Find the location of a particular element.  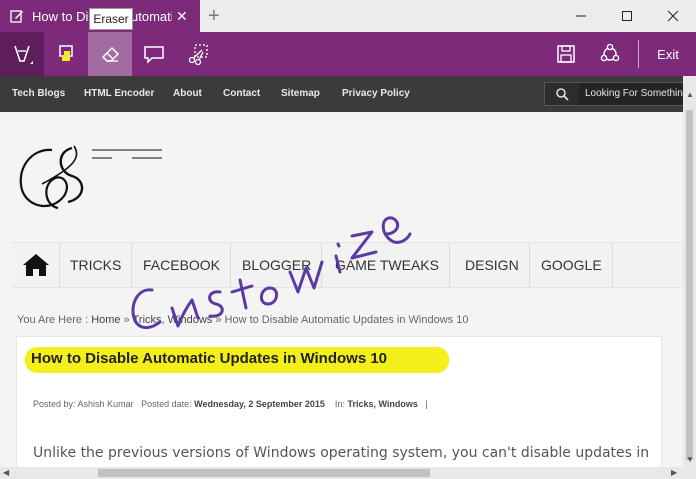

menu-item-google: GOOGLE is located at coordinates (572, 265).